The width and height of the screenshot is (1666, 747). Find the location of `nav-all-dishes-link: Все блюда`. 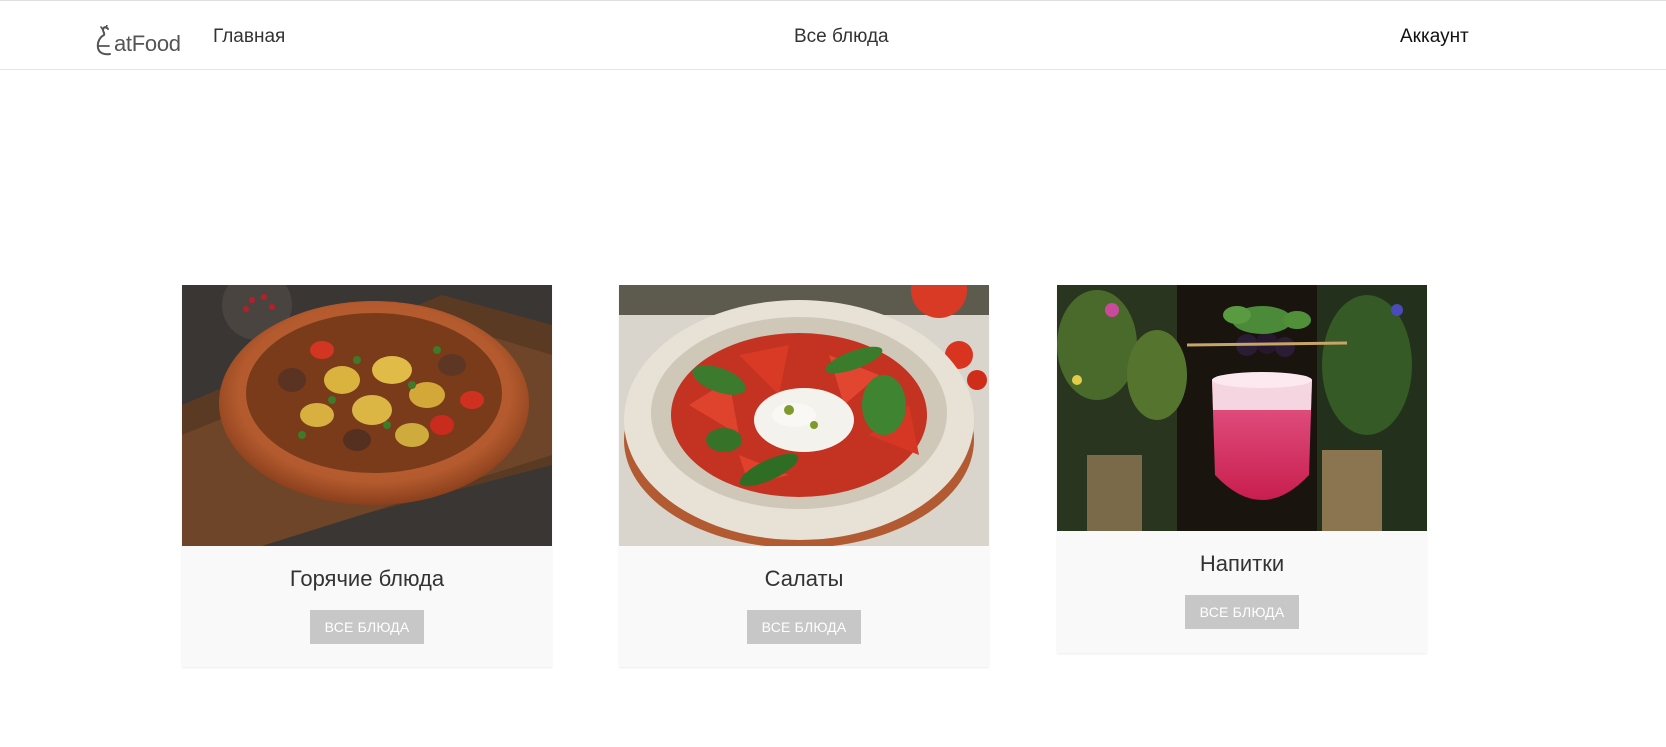

nav-all-dishes-link: Все блюда is located at coordinates (841, 37).